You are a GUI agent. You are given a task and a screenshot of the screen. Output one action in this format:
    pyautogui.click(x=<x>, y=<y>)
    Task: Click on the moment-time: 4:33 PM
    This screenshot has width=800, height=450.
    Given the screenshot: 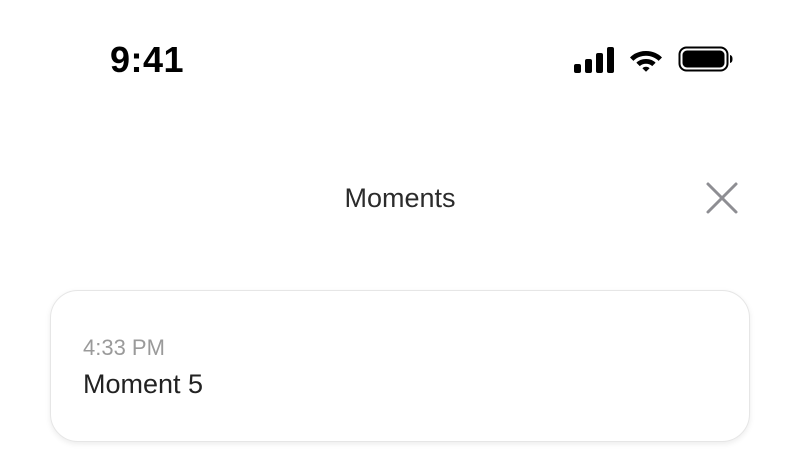 What is the action you would take?
    pyautogui.click(x=124, y=347)
    